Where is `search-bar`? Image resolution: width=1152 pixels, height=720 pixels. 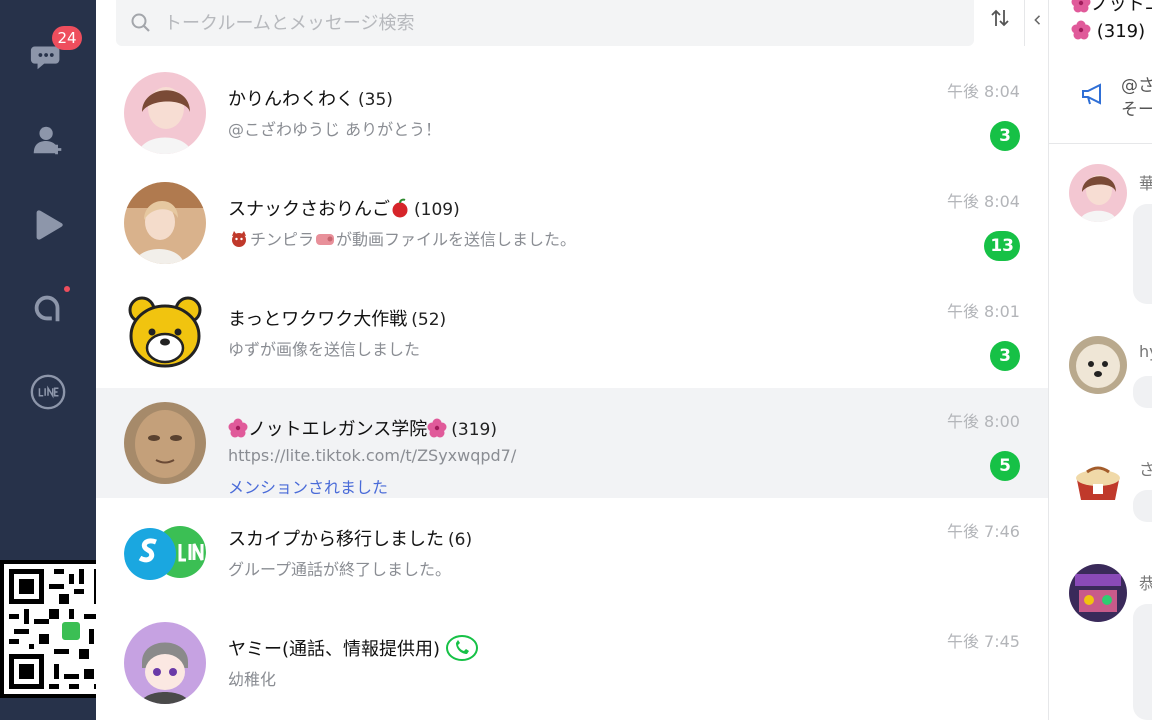
search-bar is located at coordinates (545, 23).